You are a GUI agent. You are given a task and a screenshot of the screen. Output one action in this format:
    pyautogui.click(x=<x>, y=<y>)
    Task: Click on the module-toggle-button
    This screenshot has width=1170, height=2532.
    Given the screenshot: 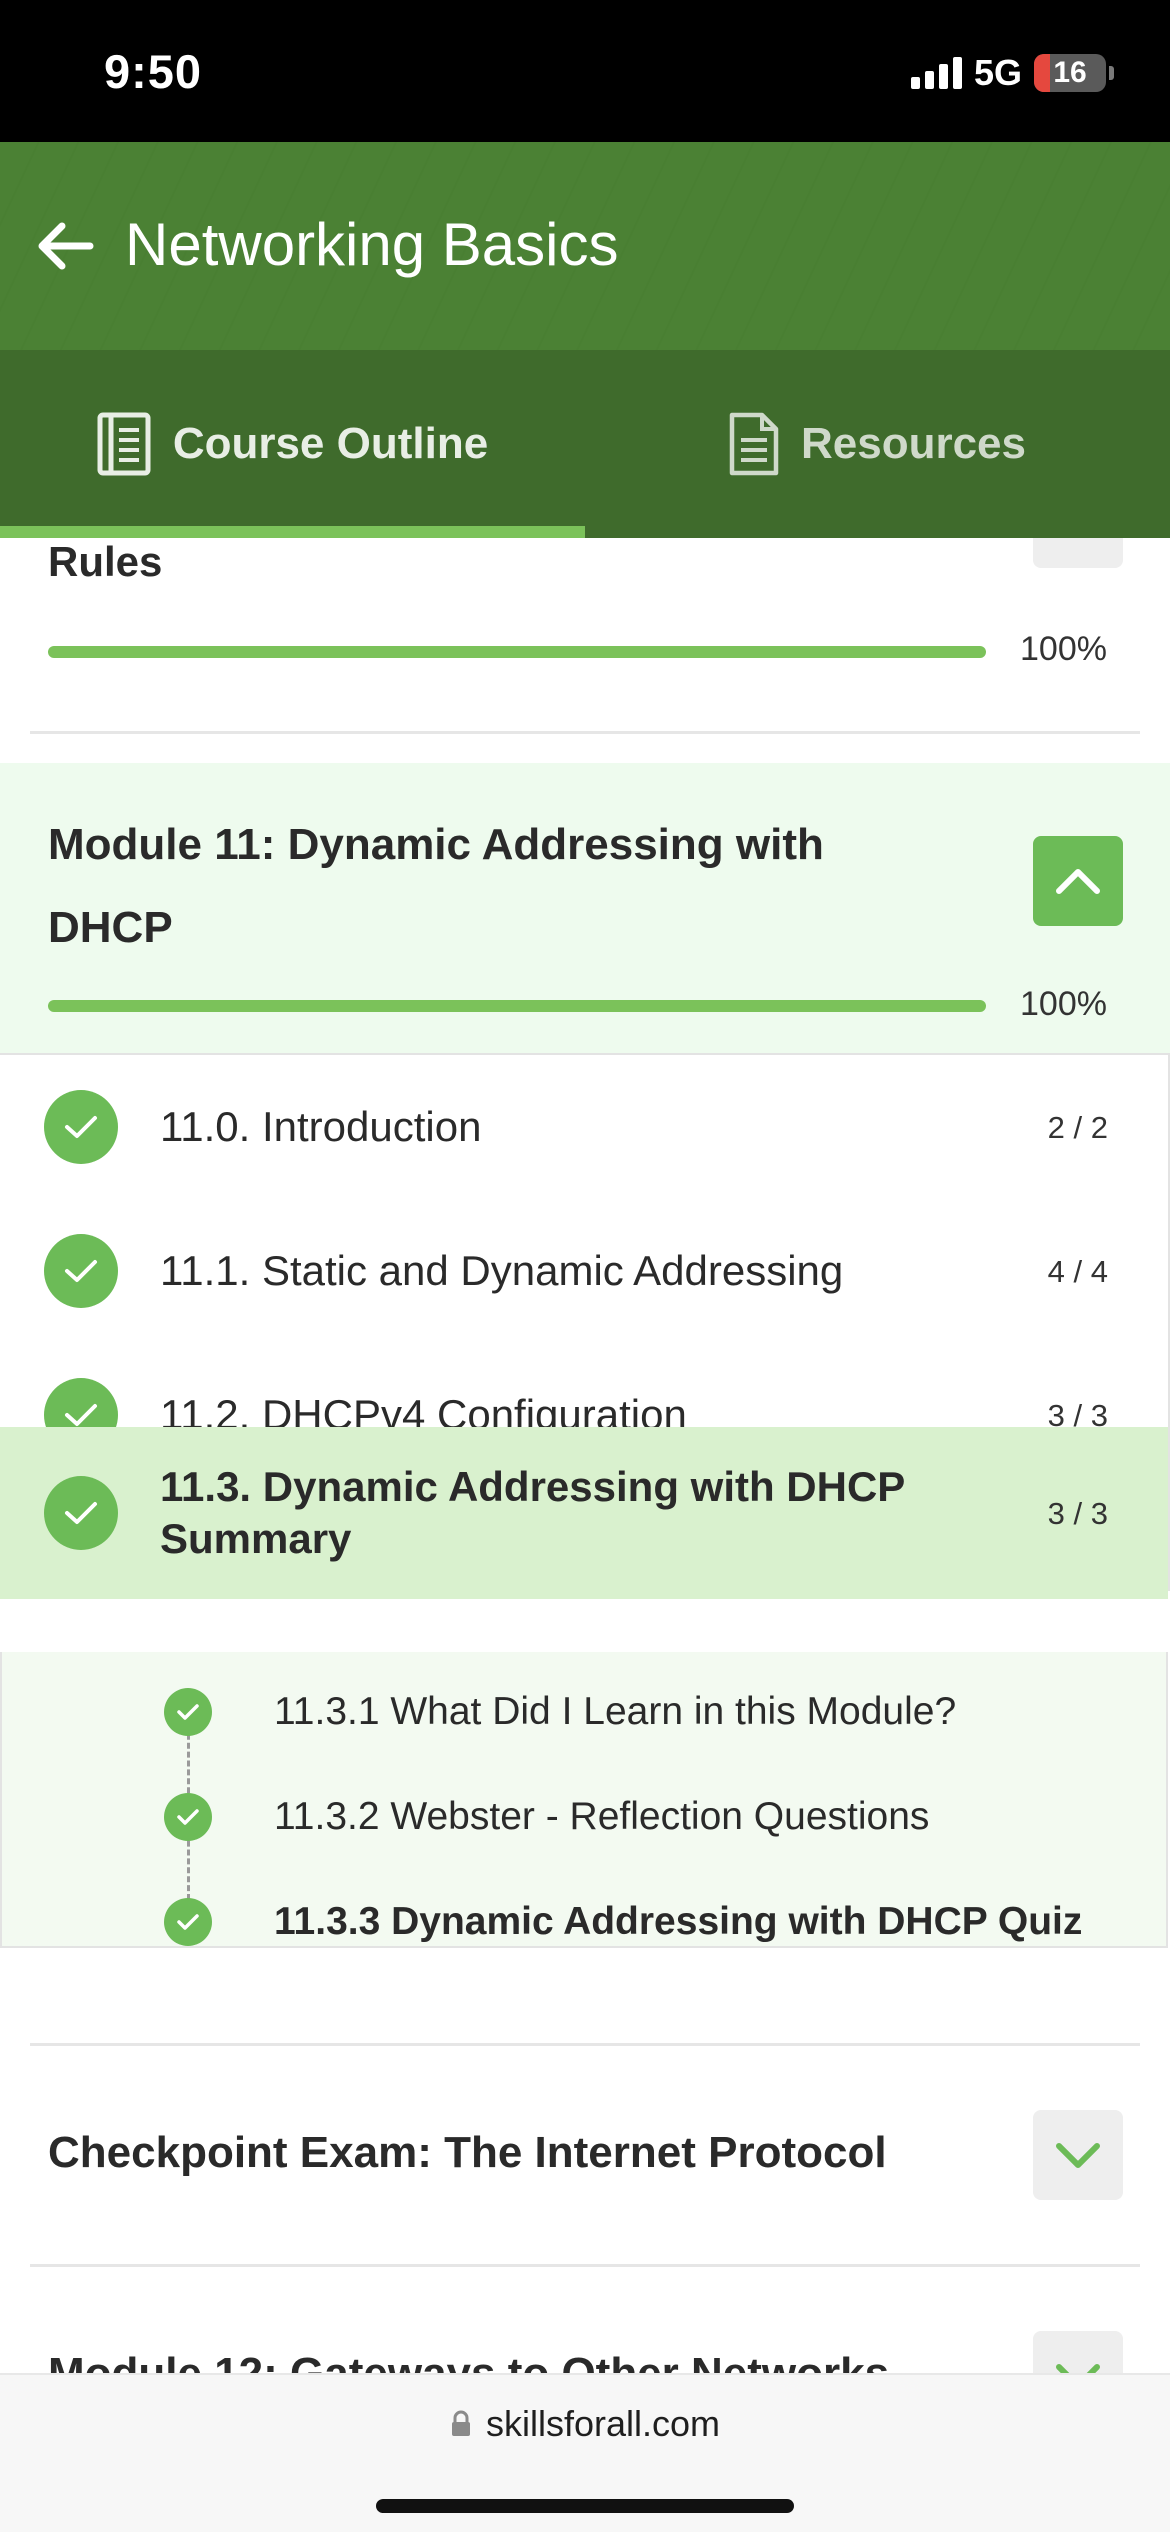 What is the action you would take?
    pyautogui.click(x=1078, y=553)
    